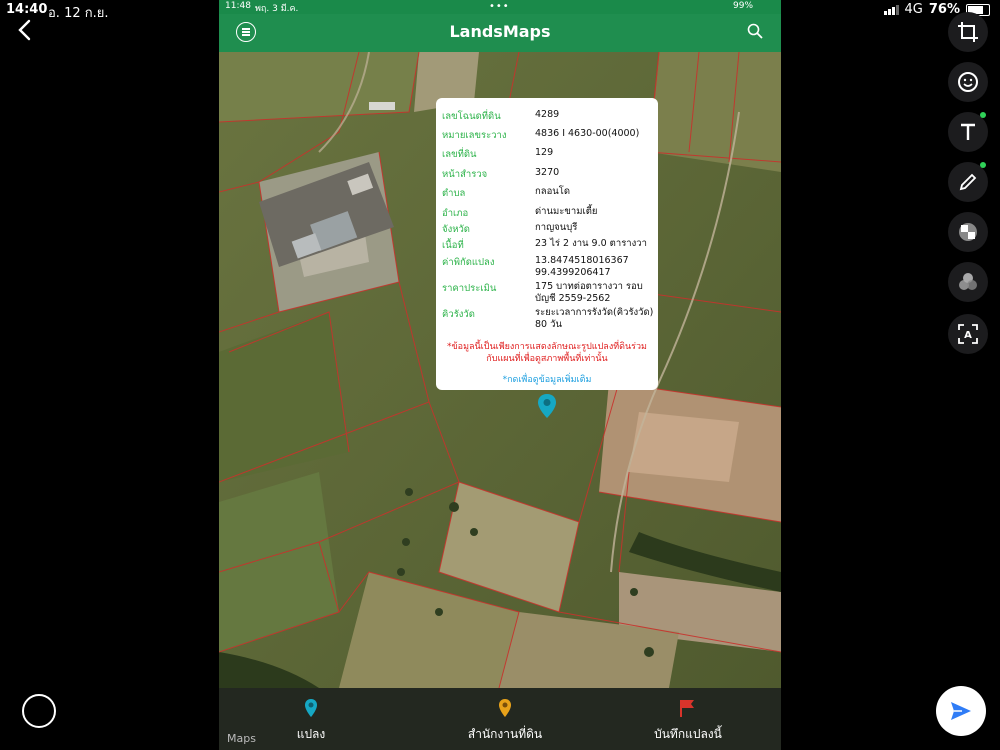 This screenshot has height=750, width=1000. I want to click on info-value: 175 บาทต่อตารางวา รอบบัญชี 2559-2562, so click(589, 292).